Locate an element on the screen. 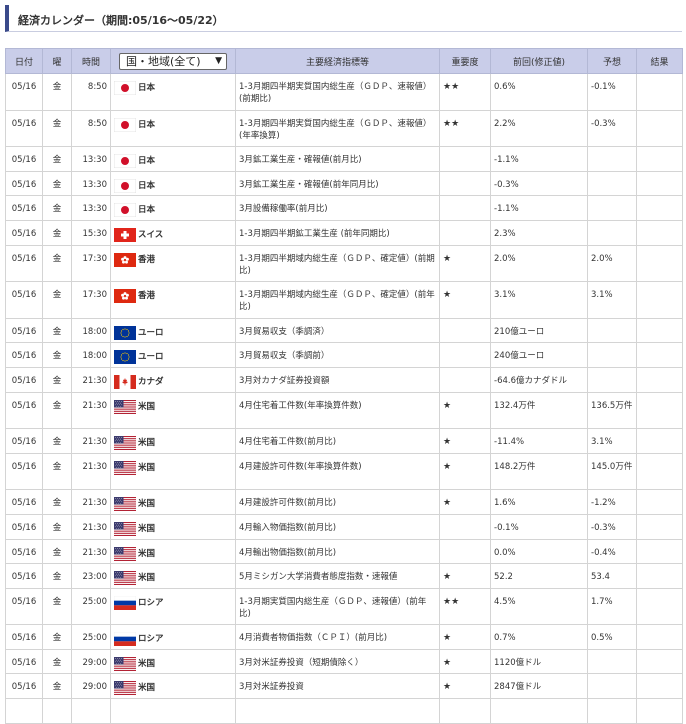  table-row: 05/16 金 29:00 米国 3月対米証券投資 ★ 2847億ドル is located at coordinates (344, 686).